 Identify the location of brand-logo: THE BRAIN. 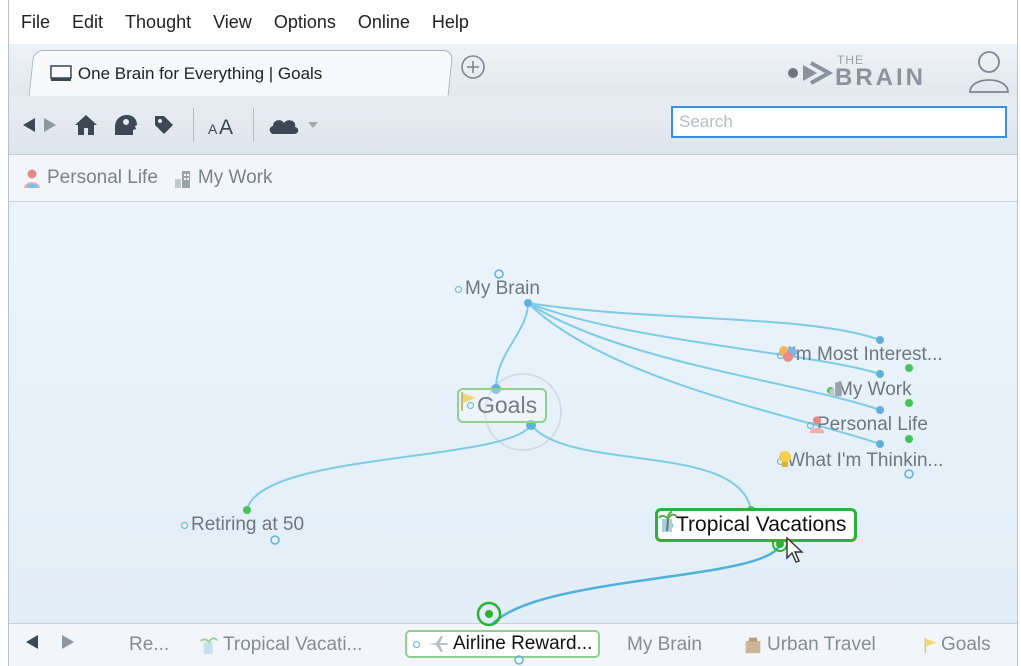
(866, 71).